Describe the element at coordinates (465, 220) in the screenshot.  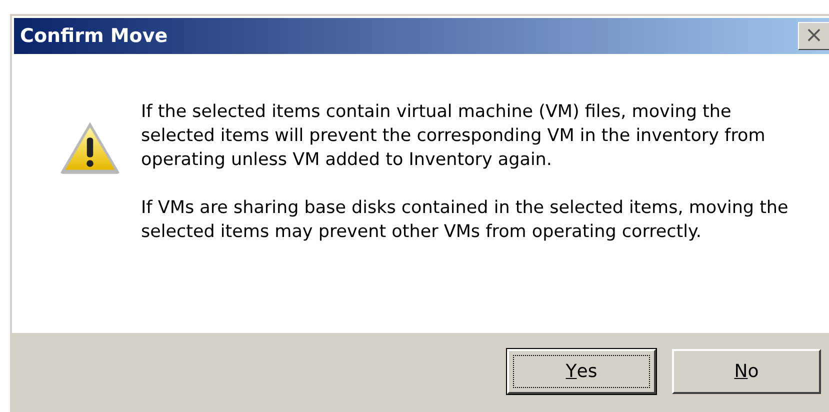
I see `message-text: If VMs are sharing base disks contained in the selected items, moving the selected items may prevent other VMs from operating correctly.` at that location.